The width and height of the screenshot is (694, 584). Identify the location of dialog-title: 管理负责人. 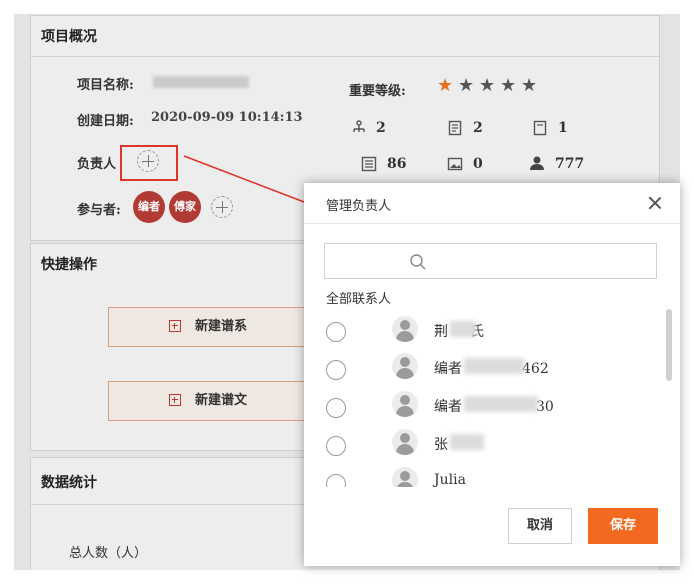
(359, 206).